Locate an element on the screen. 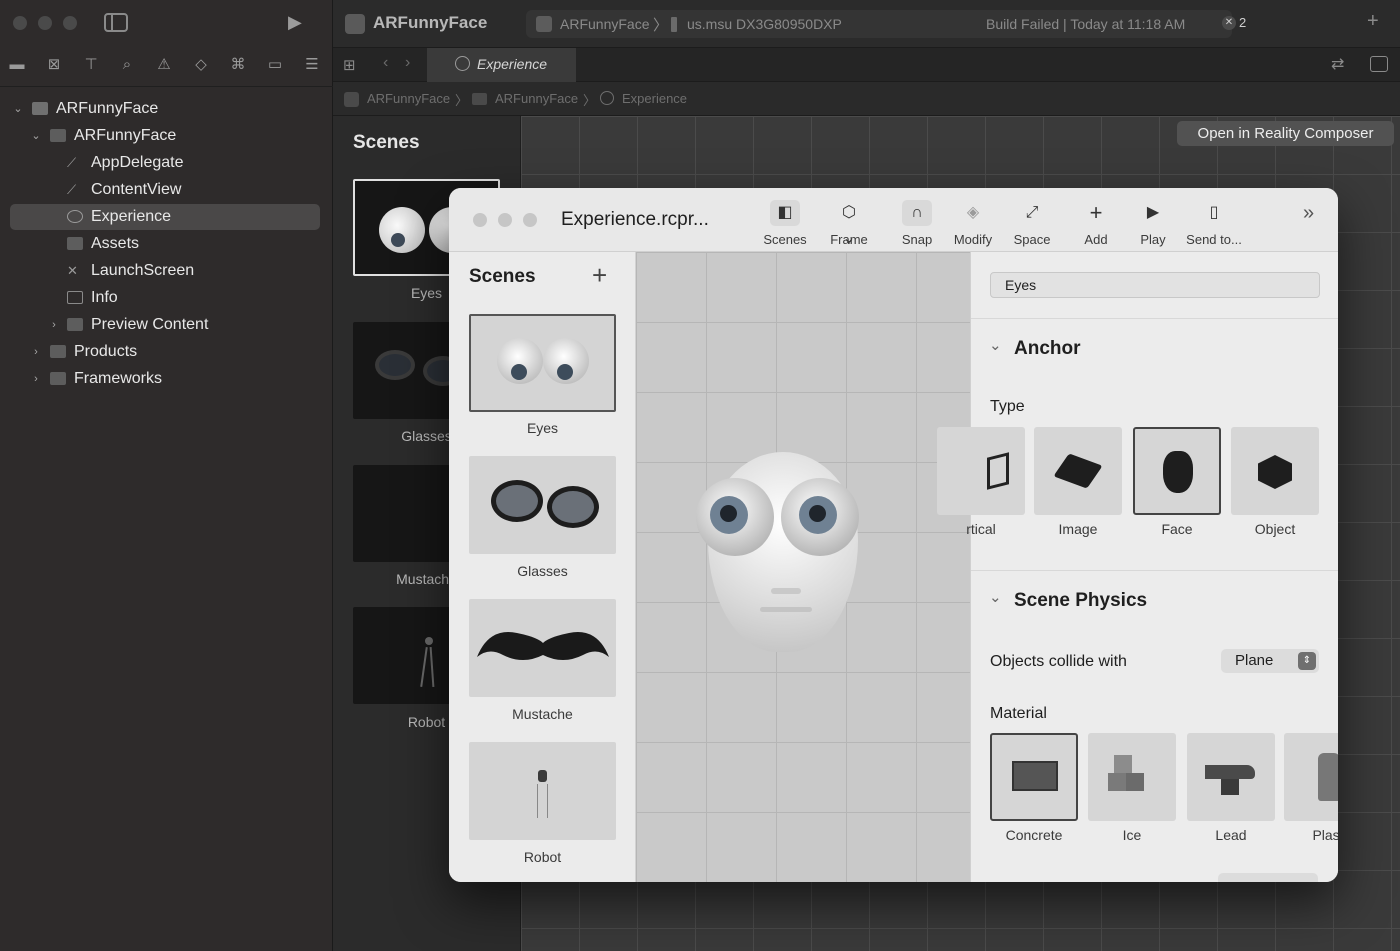 The image size is (1400, 951). tab-experience: Experience is located at coordinates (501, 65).